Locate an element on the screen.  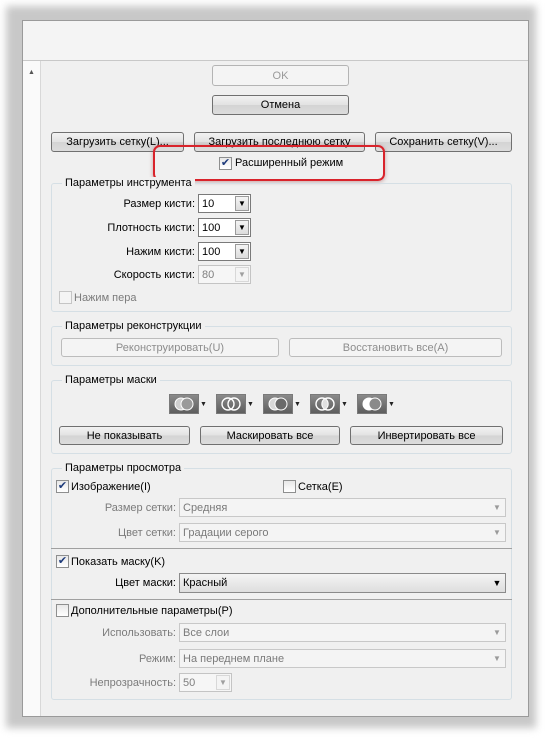
brush-rate-field: 80 ▼ is located at coordinates (224, 274).